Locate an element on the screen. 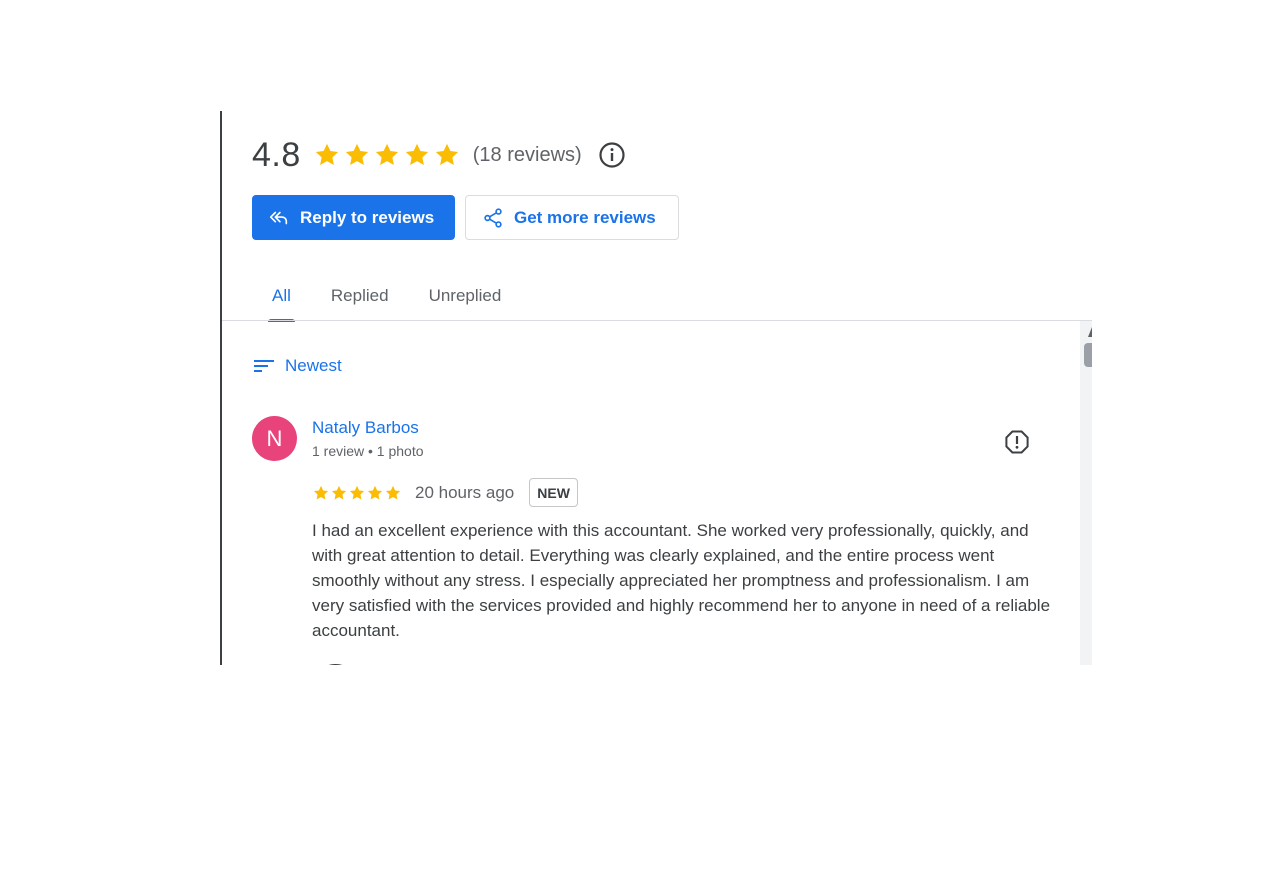  scroll-thumb is located at coordinates (1088, 355).